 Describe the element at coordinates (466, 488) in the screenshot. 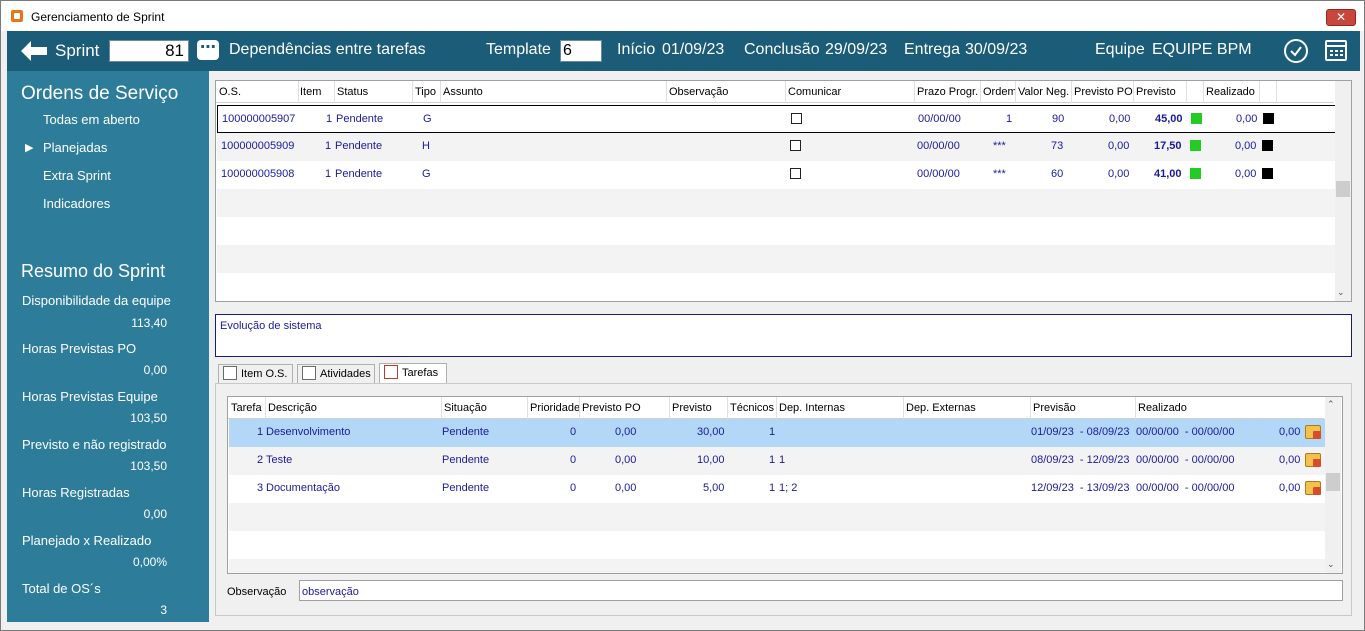

I see `situacao-cell: Pendente` at that location.